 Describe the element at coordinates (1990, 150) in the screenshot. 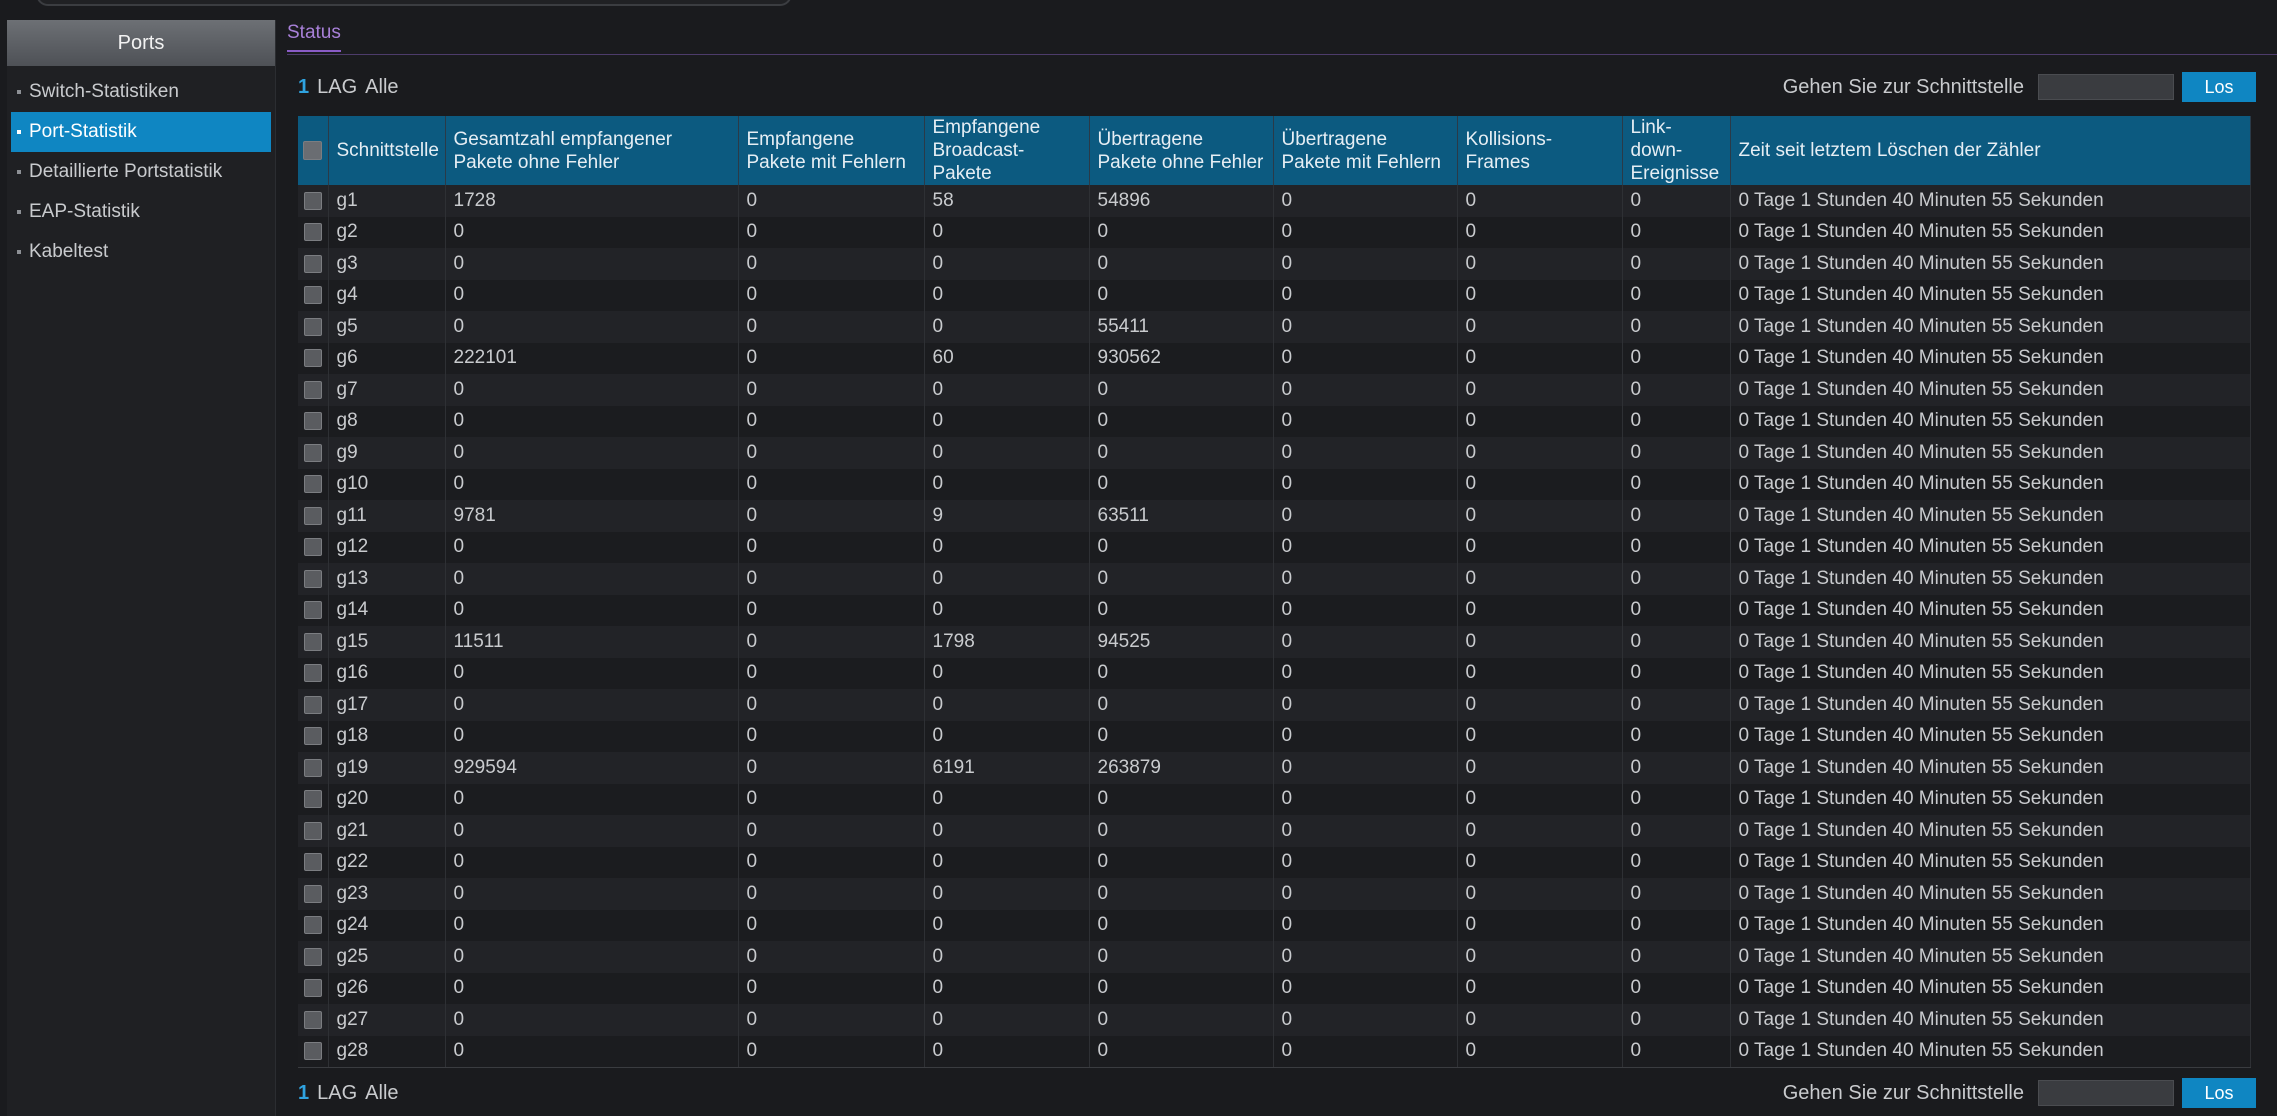

I see `column-header-time-since-clear: Zeit seit letztem Löschen der Zähler` at that location.